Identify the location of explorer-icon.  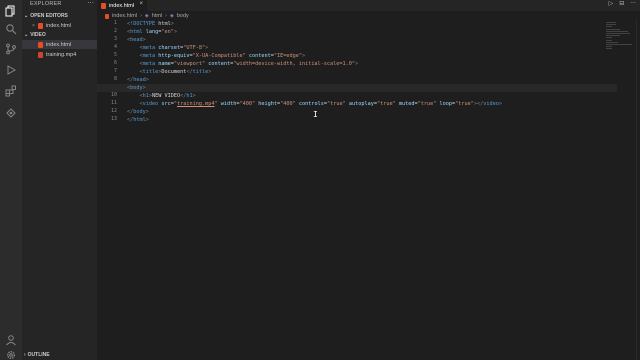
(11, 11).